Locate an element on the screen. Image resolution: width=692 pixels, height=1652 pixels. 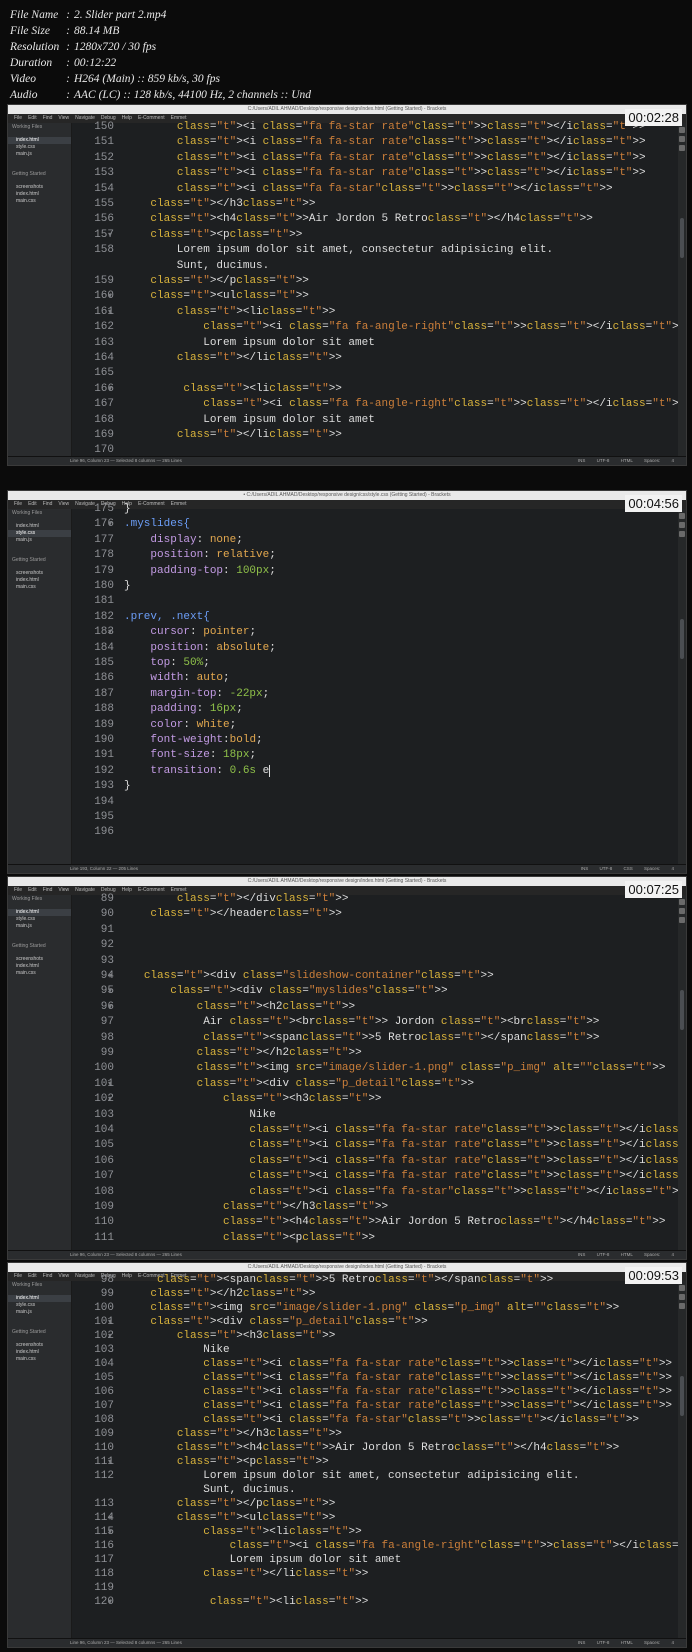
line-number: 92 is located at coordinates (107, 945).